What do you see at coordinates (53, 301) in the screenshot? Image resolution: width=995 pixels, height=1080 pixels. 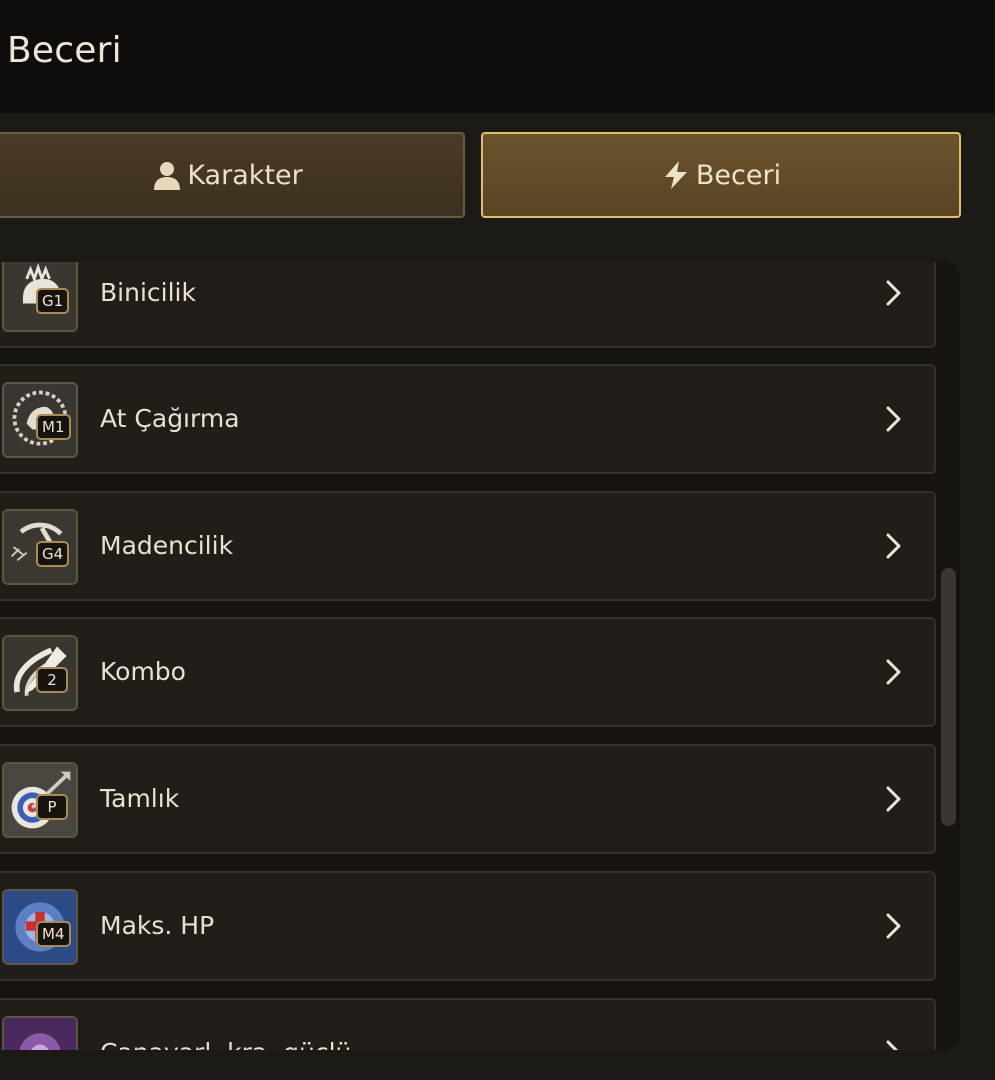 I see `skill-badge: G1` at bounding box center [53, 301].